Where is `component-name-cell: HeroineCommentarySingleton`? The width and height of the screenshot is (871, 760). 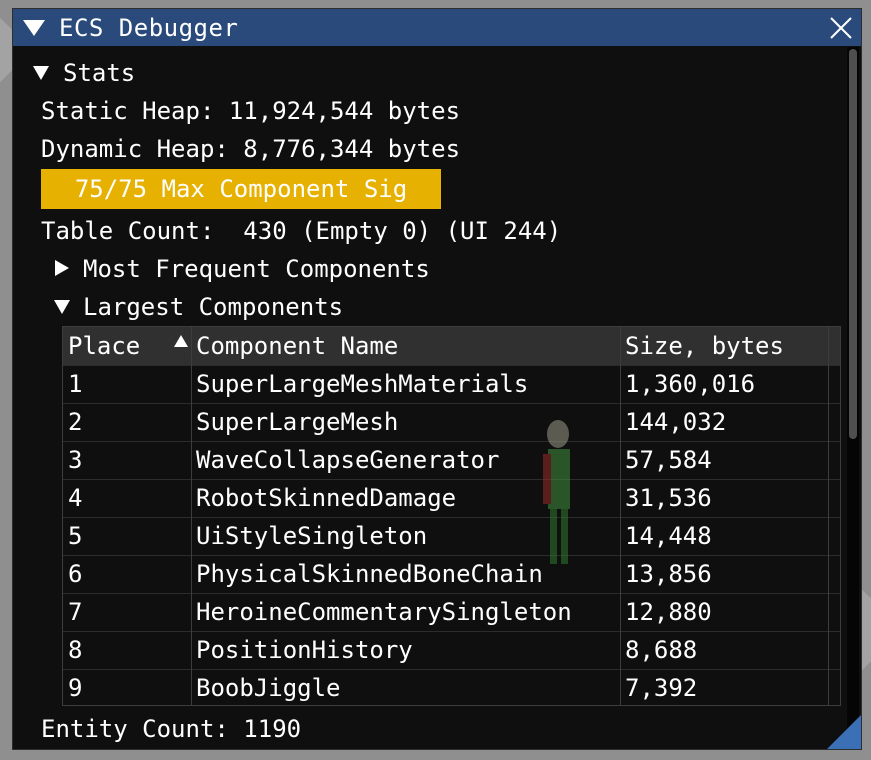
component-name-cell: HeroineCommentarySingleton is located at coordinates (405, 612).